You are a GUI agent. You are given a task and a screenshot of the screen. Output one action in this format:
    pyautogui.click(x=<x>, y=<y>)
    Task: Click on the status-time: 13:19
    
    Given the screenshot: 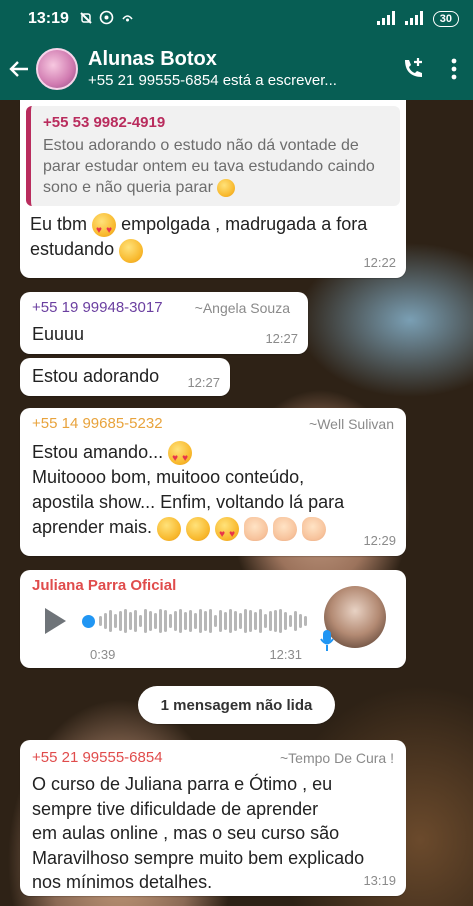 What is the action you would take?
    pyautogui.click(x=48, y=18)
    